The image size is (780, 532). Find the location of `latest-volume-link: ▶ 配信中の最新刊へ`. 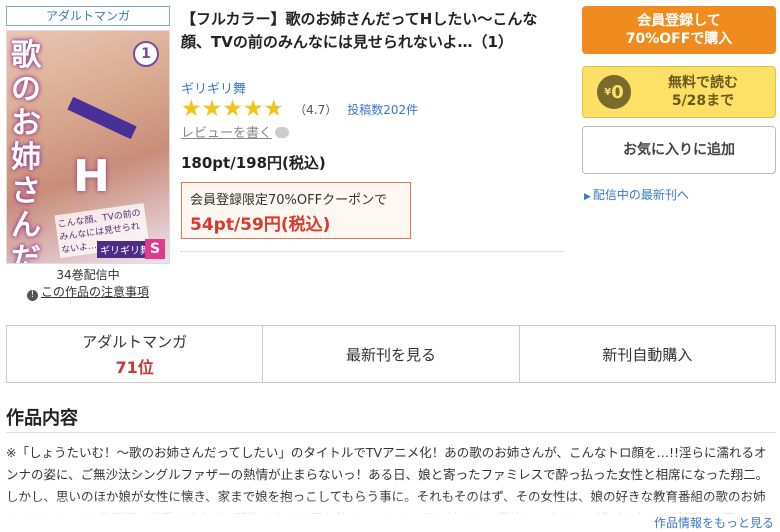

latest-volume-link: ▶ 配信中の最新刊へ is located at coordinates (636, 194).